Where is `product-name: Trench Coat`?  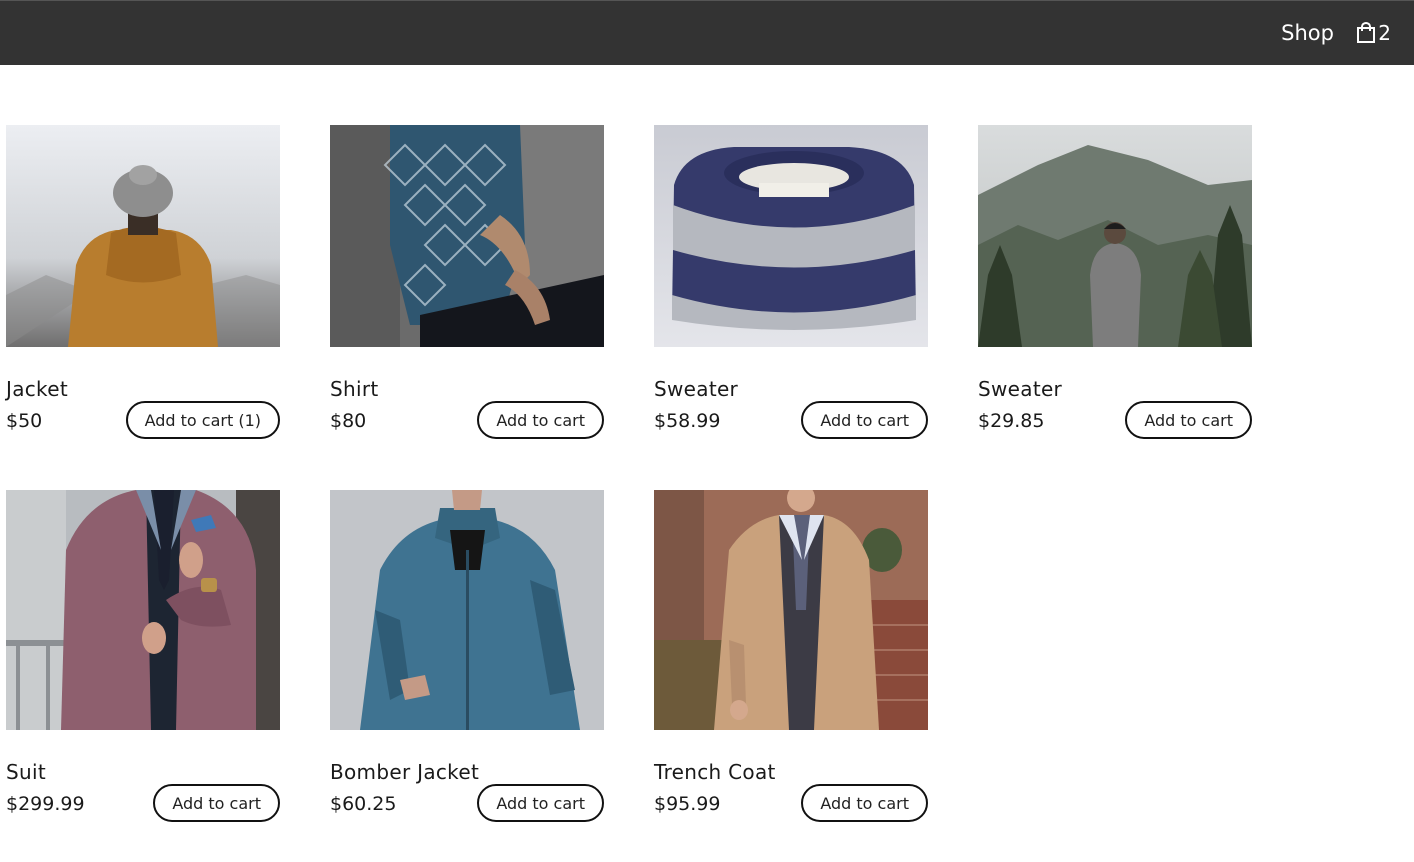
product-name: Trench Coat is located at coordinates (715, 772).